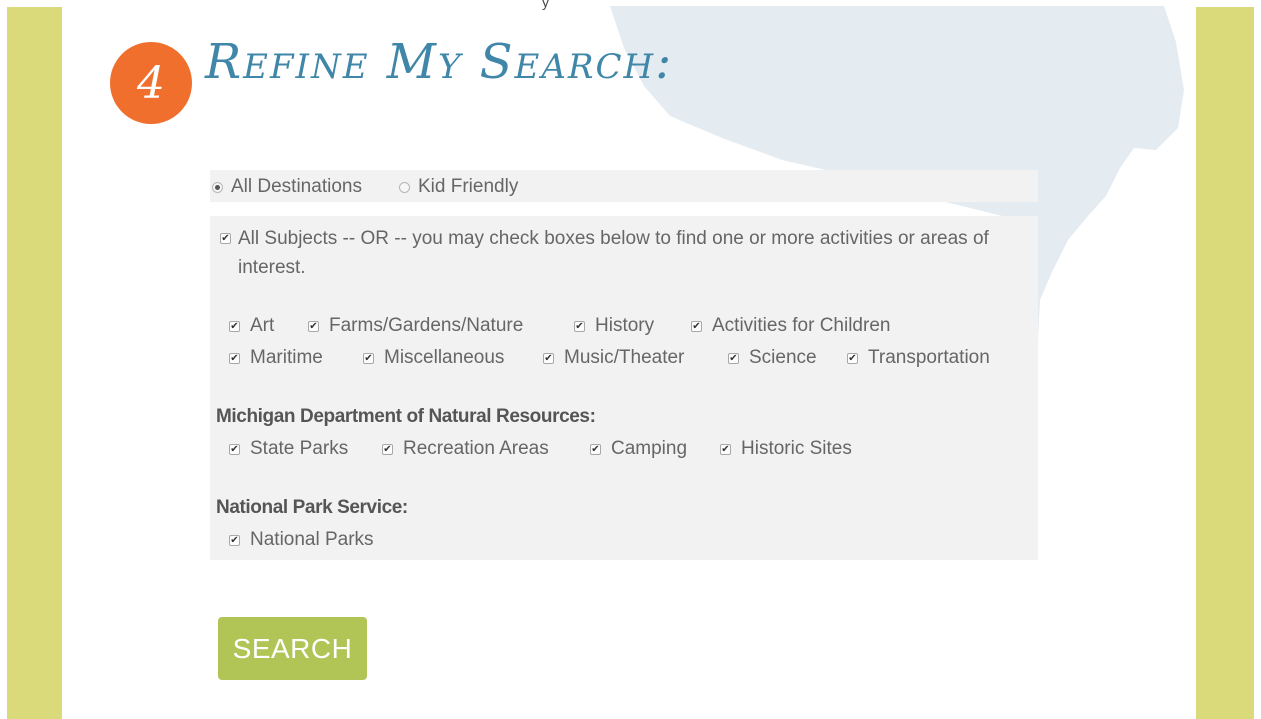  I want to click on checkbox-art: ✔ Art, so click(251, 326).